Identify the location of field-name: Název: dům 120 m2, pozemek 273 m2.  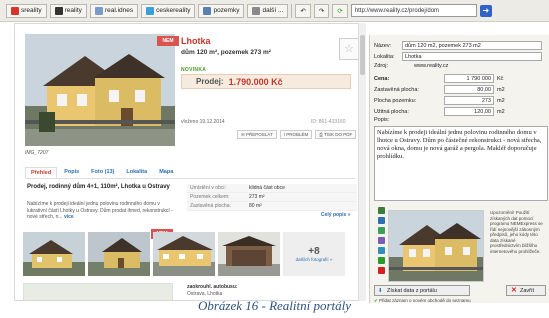
(458, 45).